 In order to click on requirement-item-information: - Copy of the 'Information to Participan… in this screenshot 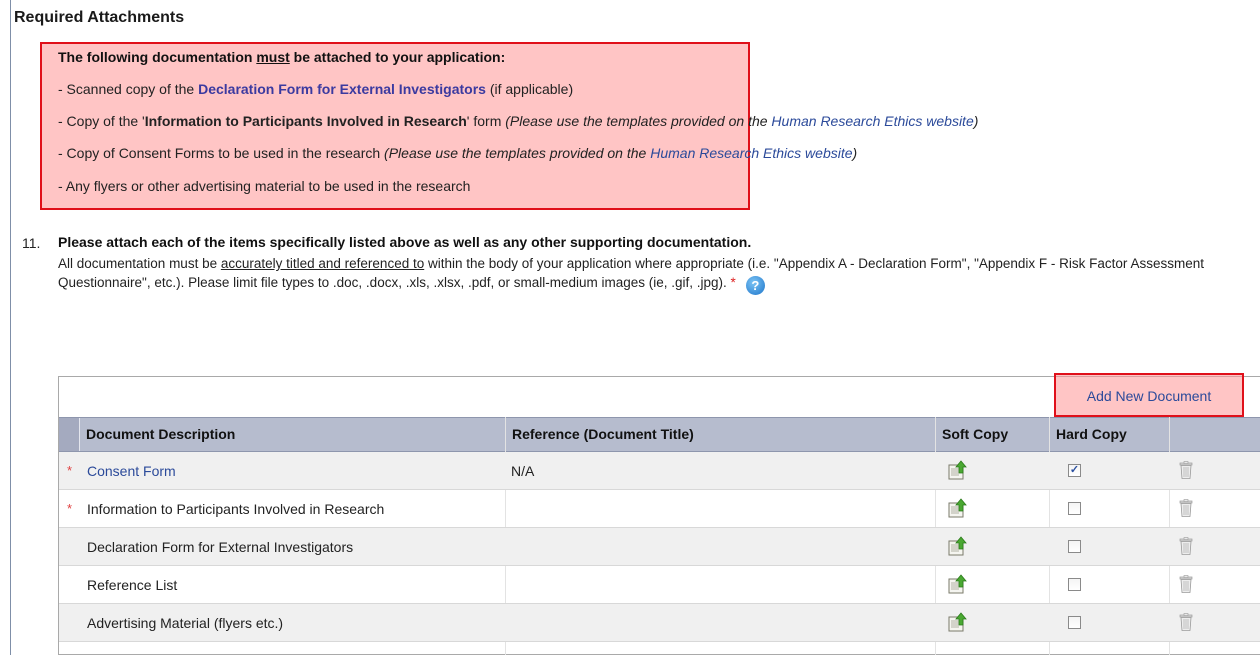, I will do `click(518, 121)`.